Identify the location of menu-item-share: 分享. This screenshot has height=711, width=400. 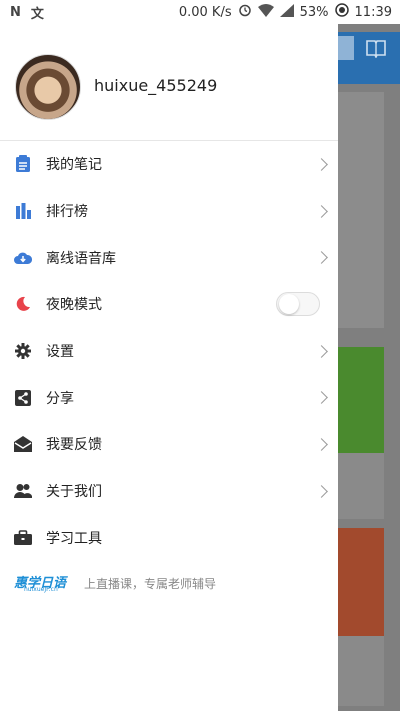
(169, 397).